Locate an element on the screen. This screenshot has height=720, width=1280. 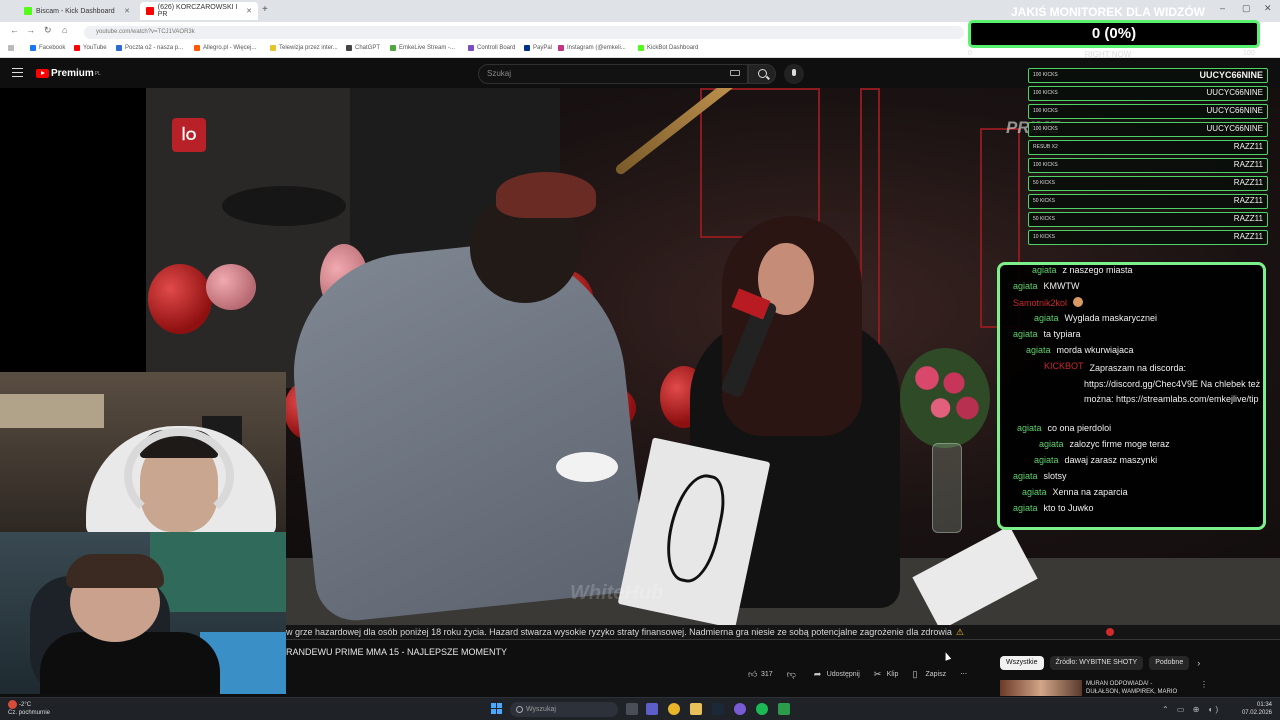
reload-icon: ↻ is located at coordinates (48, 30).